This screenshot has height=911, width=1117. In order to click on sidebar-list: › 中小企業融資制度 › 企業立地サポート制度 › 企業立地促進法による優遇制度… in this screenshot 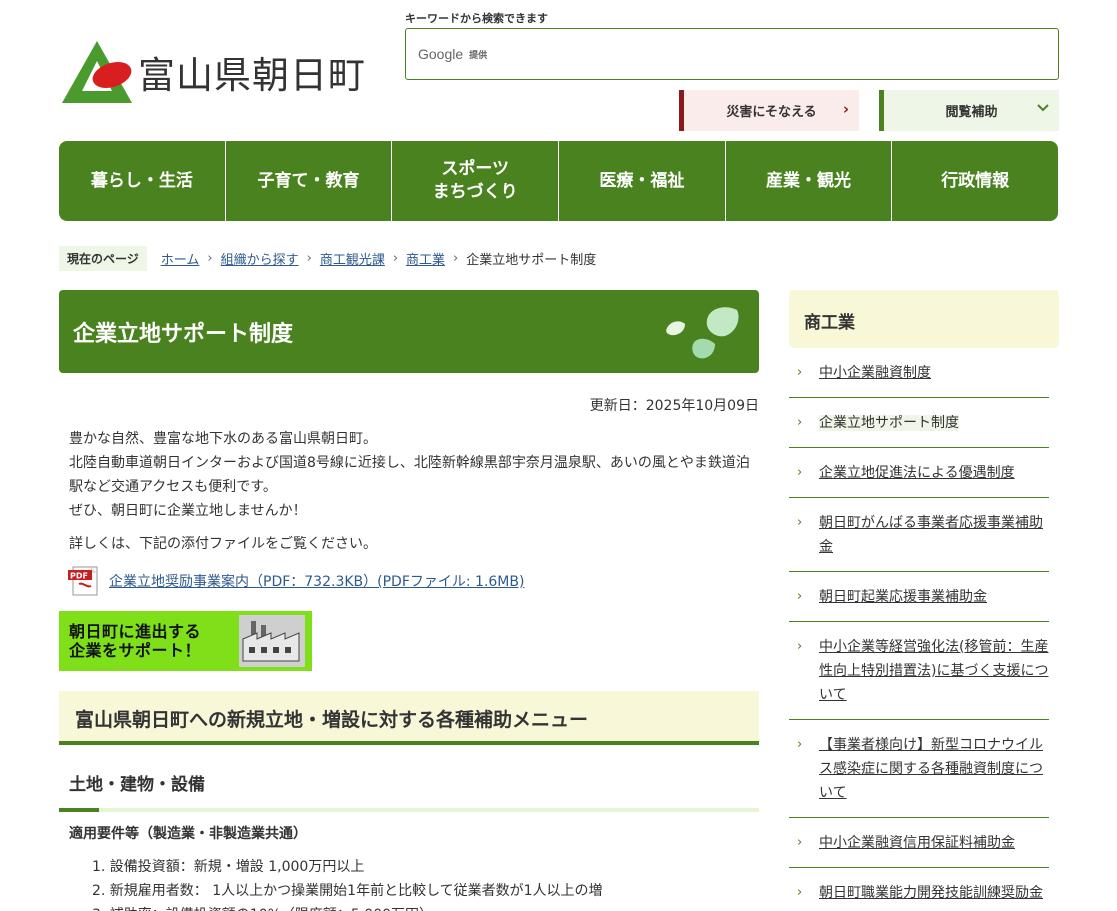, I will do `click(919, 629)`.